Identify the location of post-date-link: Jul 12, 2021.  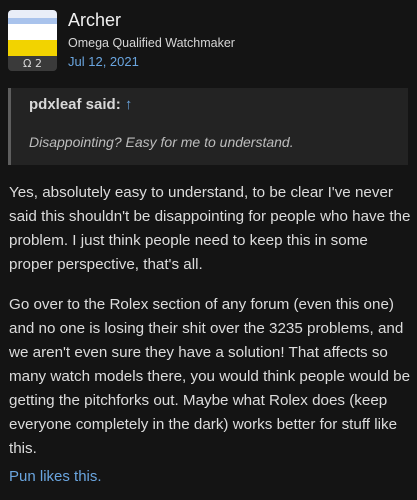
(103, 61).